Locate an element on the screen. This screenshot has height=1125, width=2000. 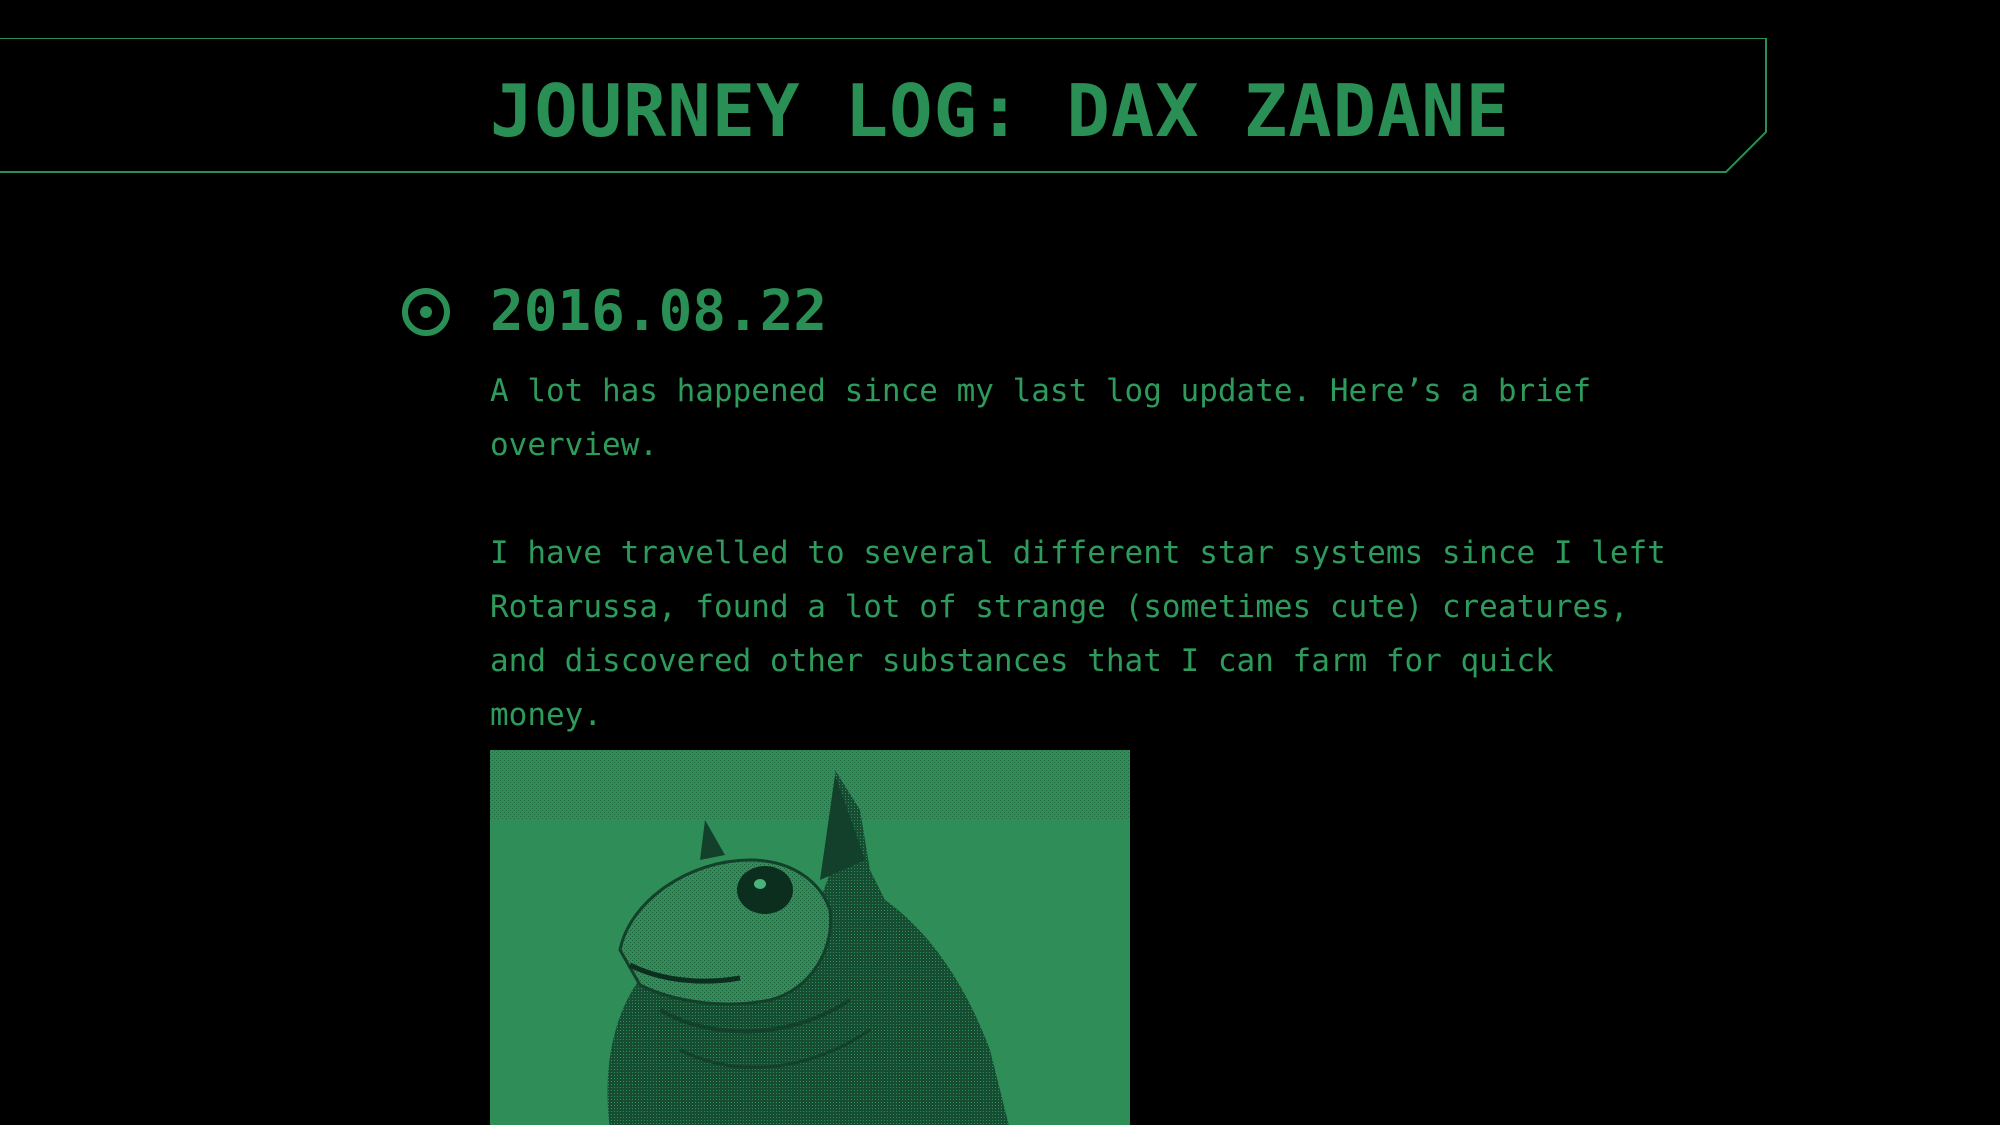
entry-date: 2016.08.22 is located at coordinates (659, 311).